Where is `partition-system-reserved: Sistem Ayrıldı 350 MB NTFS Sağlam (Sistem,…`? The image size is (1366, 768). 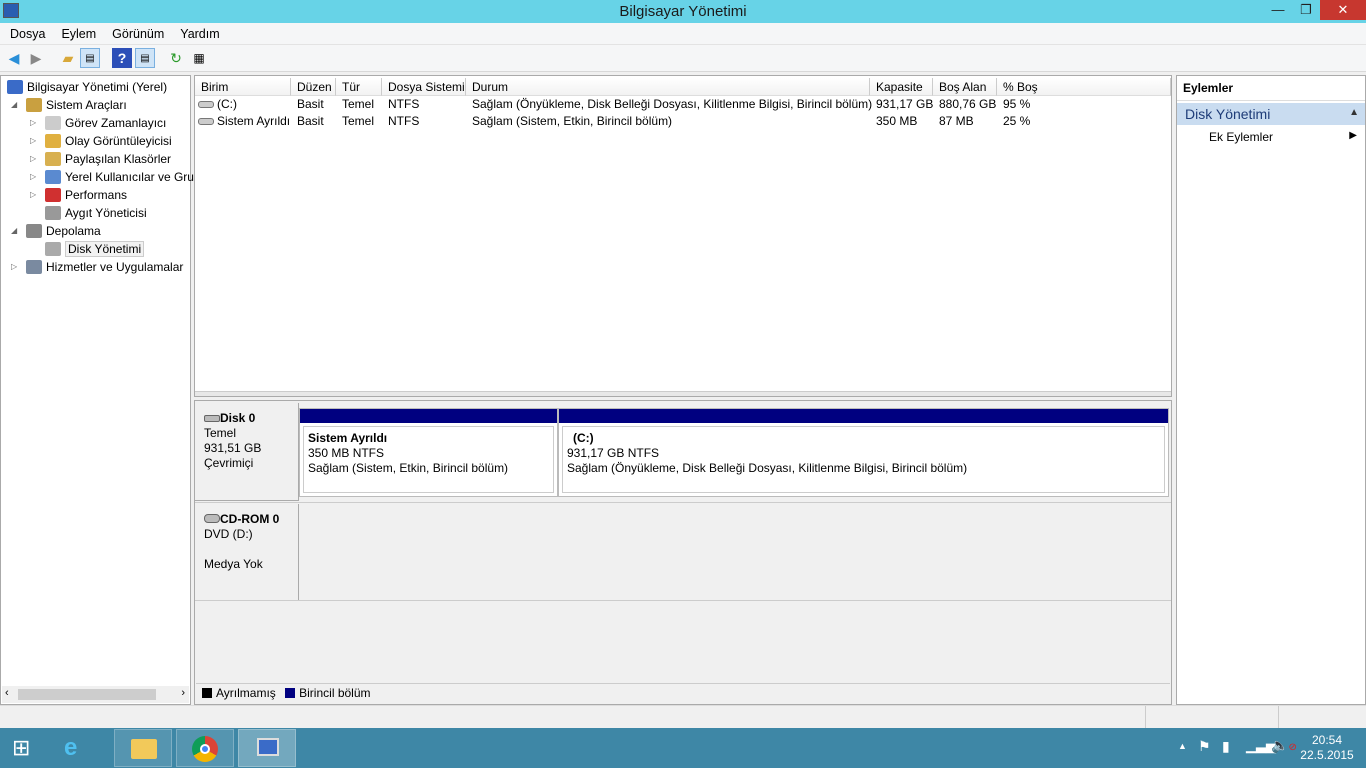 partition-system-reserved: Sistem Ayrıldı 350 MB NTFS Sağlam (Sistem,… is located at coordinates (428, 452).